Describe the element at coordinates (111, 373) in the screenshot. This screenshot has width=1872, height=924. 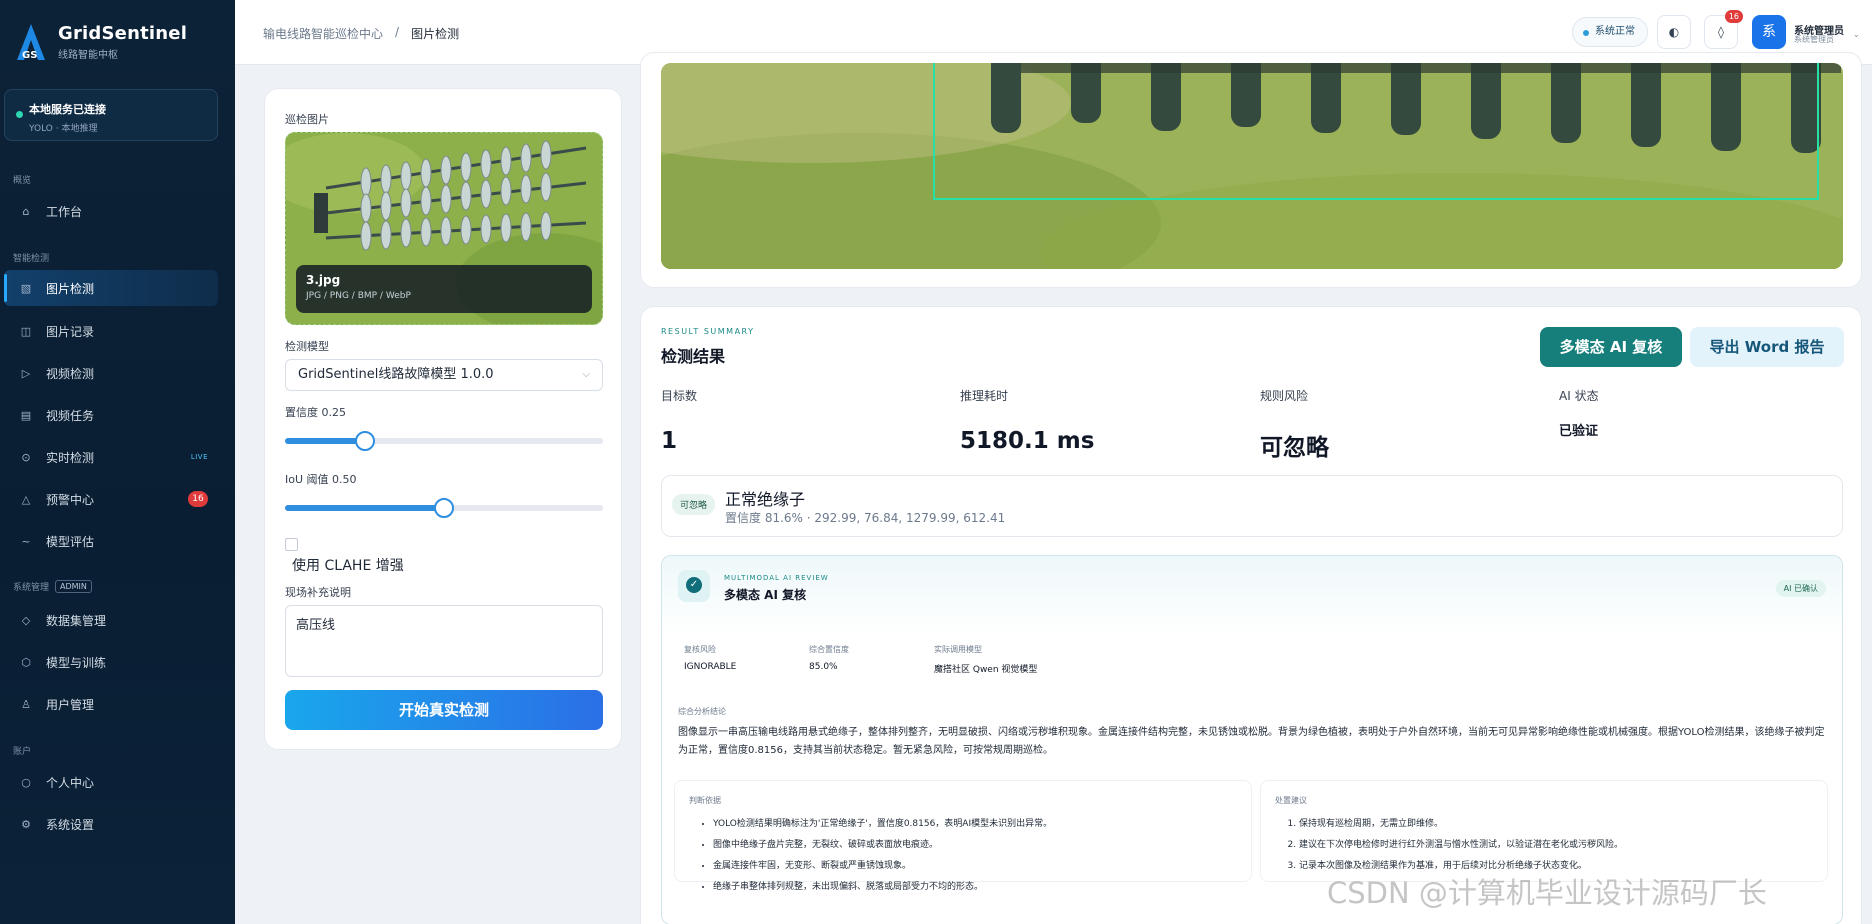
I see `nav-item-video-detect: ▷ 视频检测` at that location.